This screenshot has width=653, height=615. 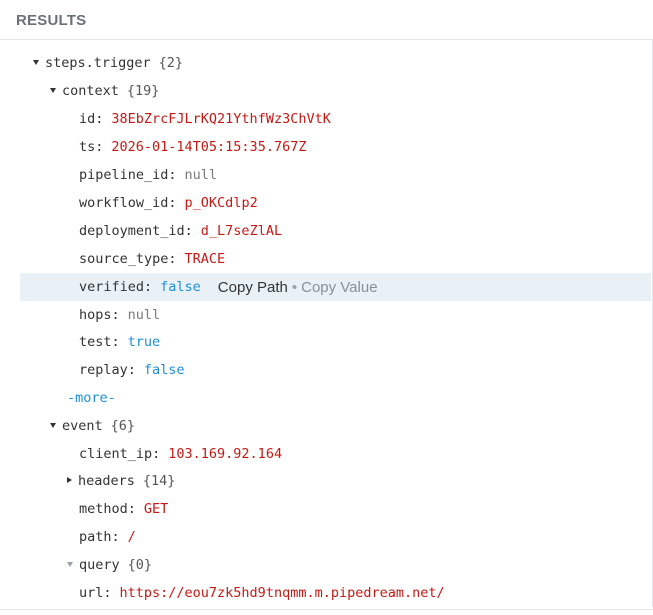 I want to click on results-title: RESULTS, so click(x=51, y=20).